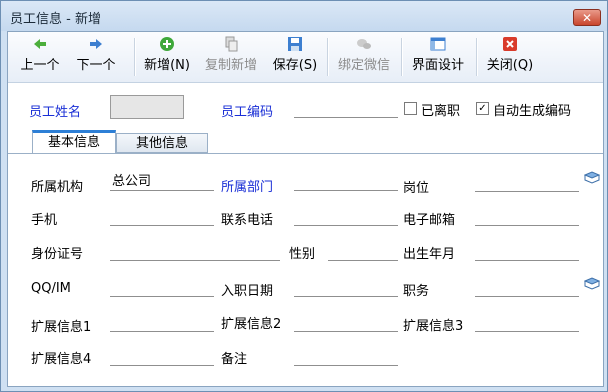 Image resolution: width=608 pixels, height=392 pixels. I want to click on employee-name-label: 员工姓名, so click(55, 112).